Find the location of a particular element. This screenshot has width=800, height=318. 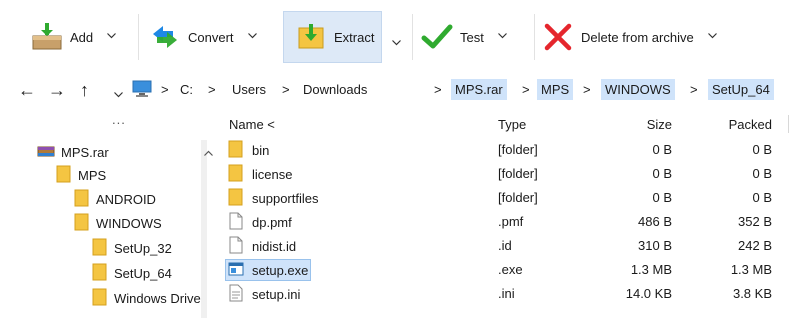

file-name: supportfiles is located at coordinates (285, 198).